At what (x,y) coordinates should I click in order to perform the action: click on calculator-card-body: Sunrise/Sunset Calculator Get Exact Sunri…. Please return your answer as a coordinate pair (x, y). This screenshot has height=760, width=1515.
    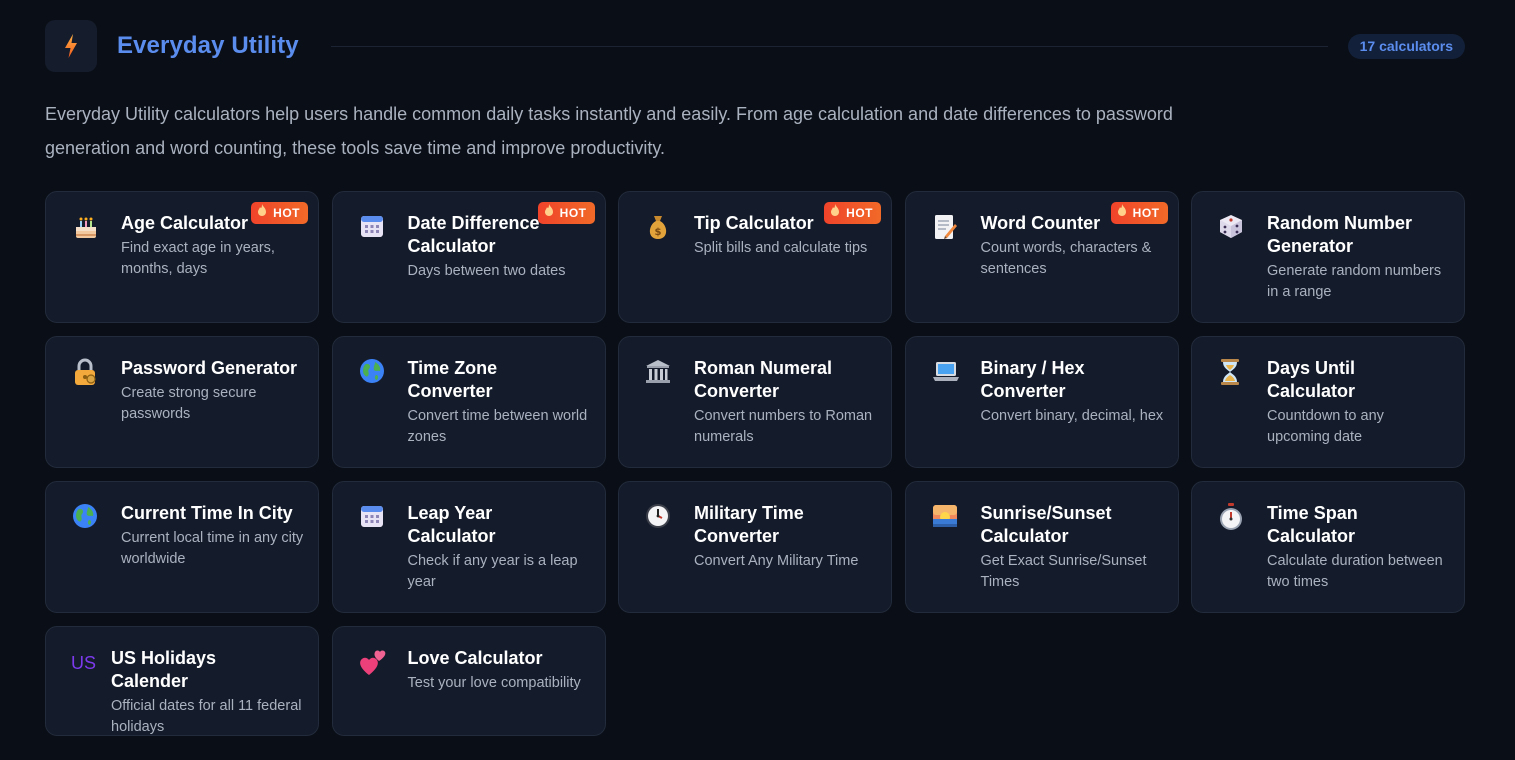
    Looking at the image, I should click on (1072, 557).